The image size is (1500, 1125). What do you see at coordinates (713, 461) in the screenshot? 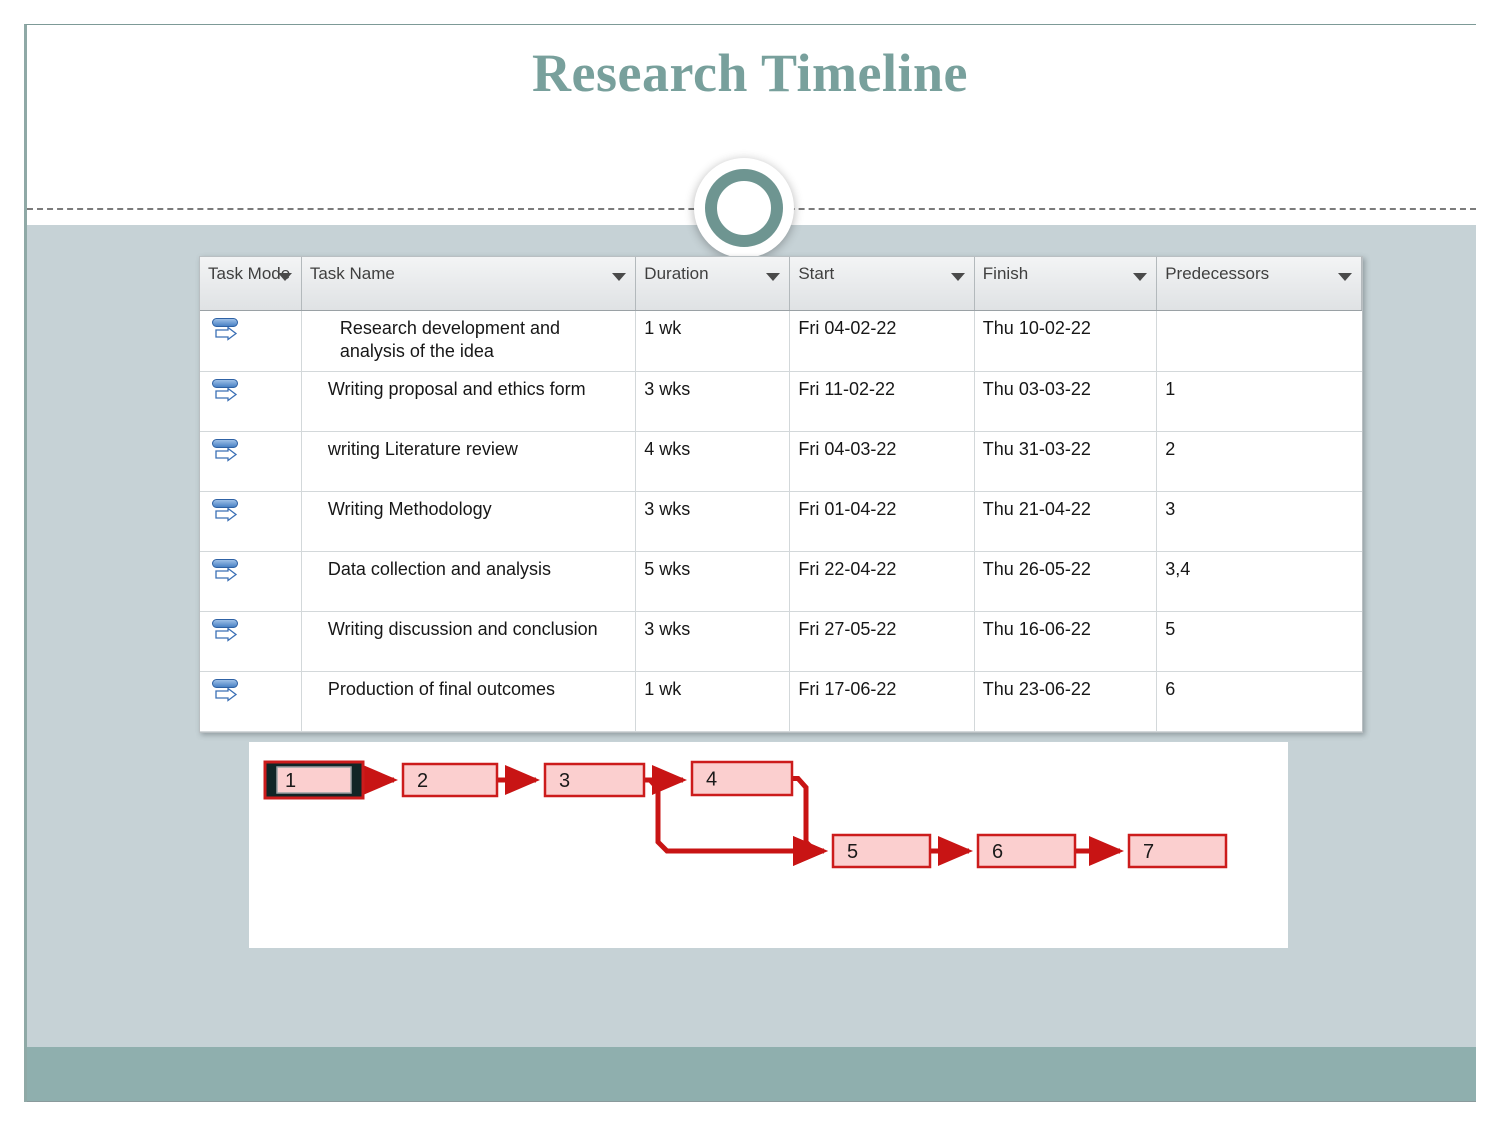
I see `cell-duration: 4 wks` at bounding box center [713, 461].